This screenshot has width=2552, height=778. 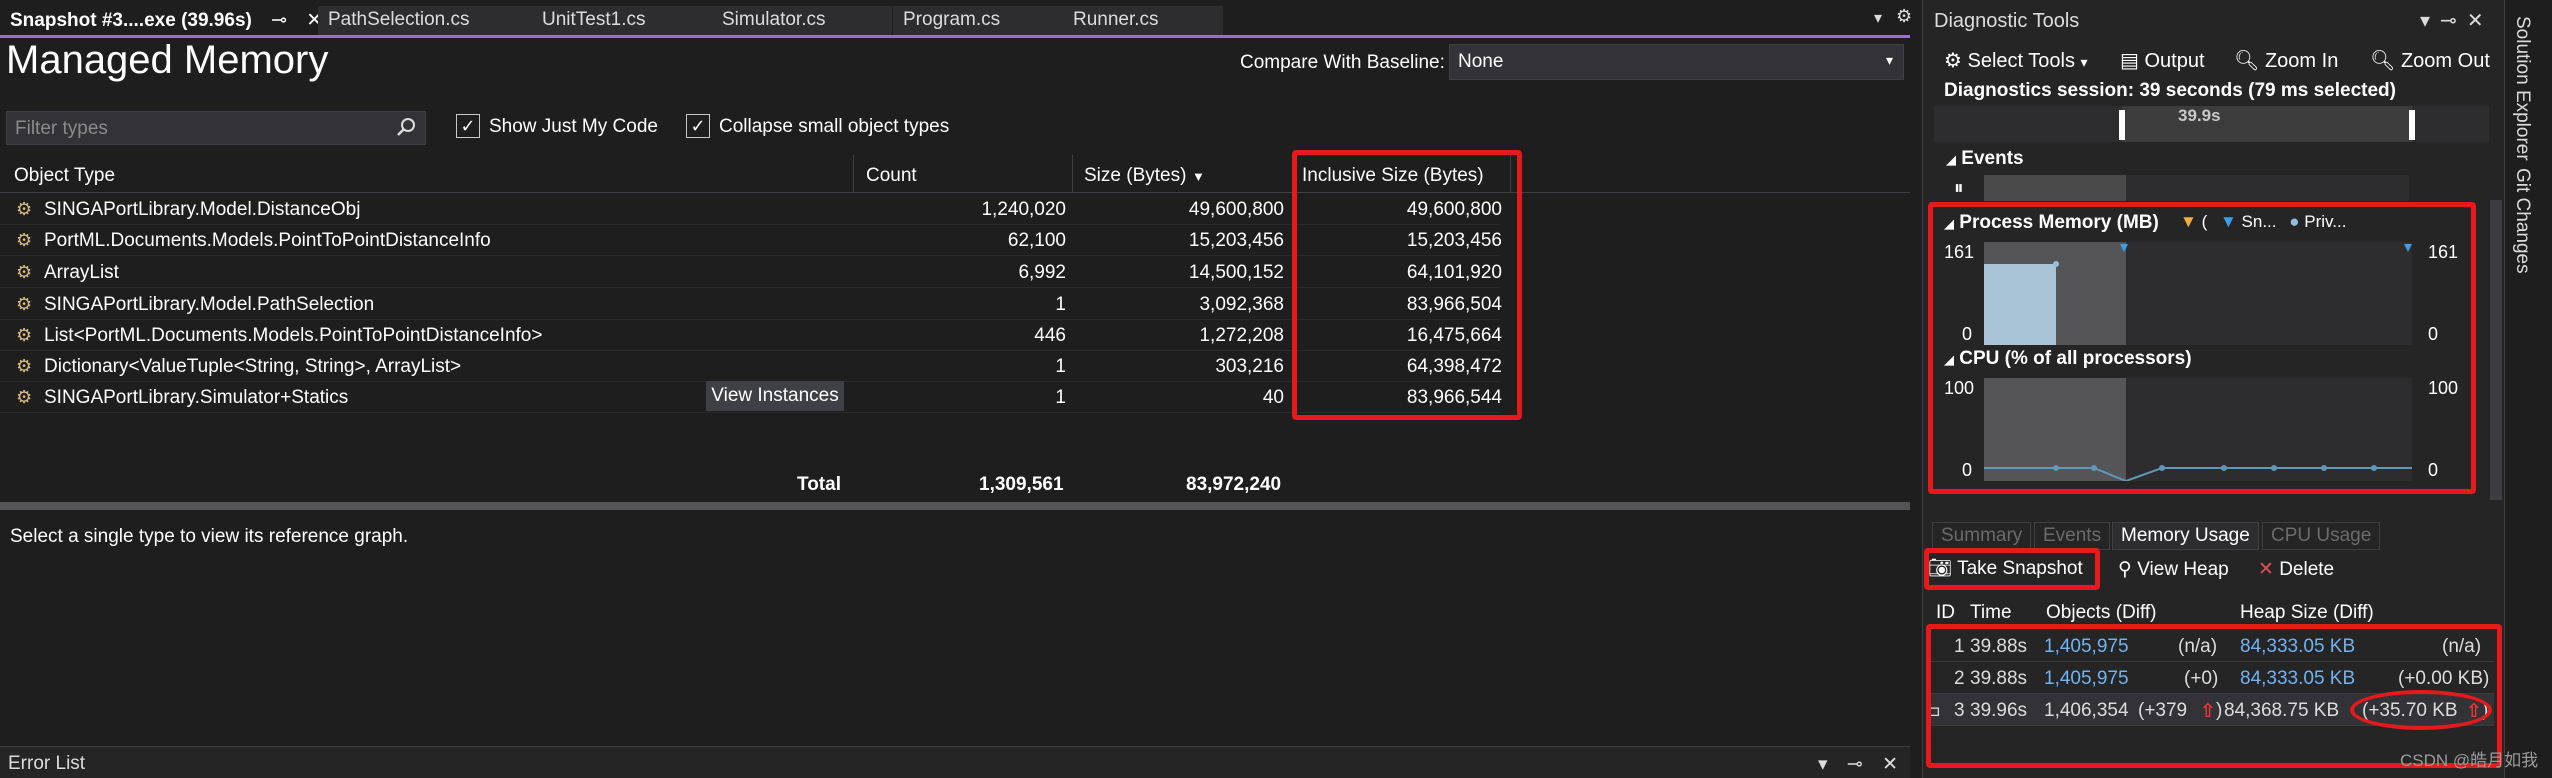 What do you see at coordinates (2301, 61) in the screenshot?
I see `zoom-in-label: Zoom In` at bounding box center [2301, 61].